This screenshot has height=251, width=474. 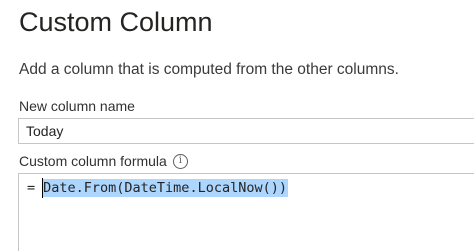 What do you see at coordinates (180, 161) in the screenshot?
I see `info-icon: i` at bounding box center [180, 161].